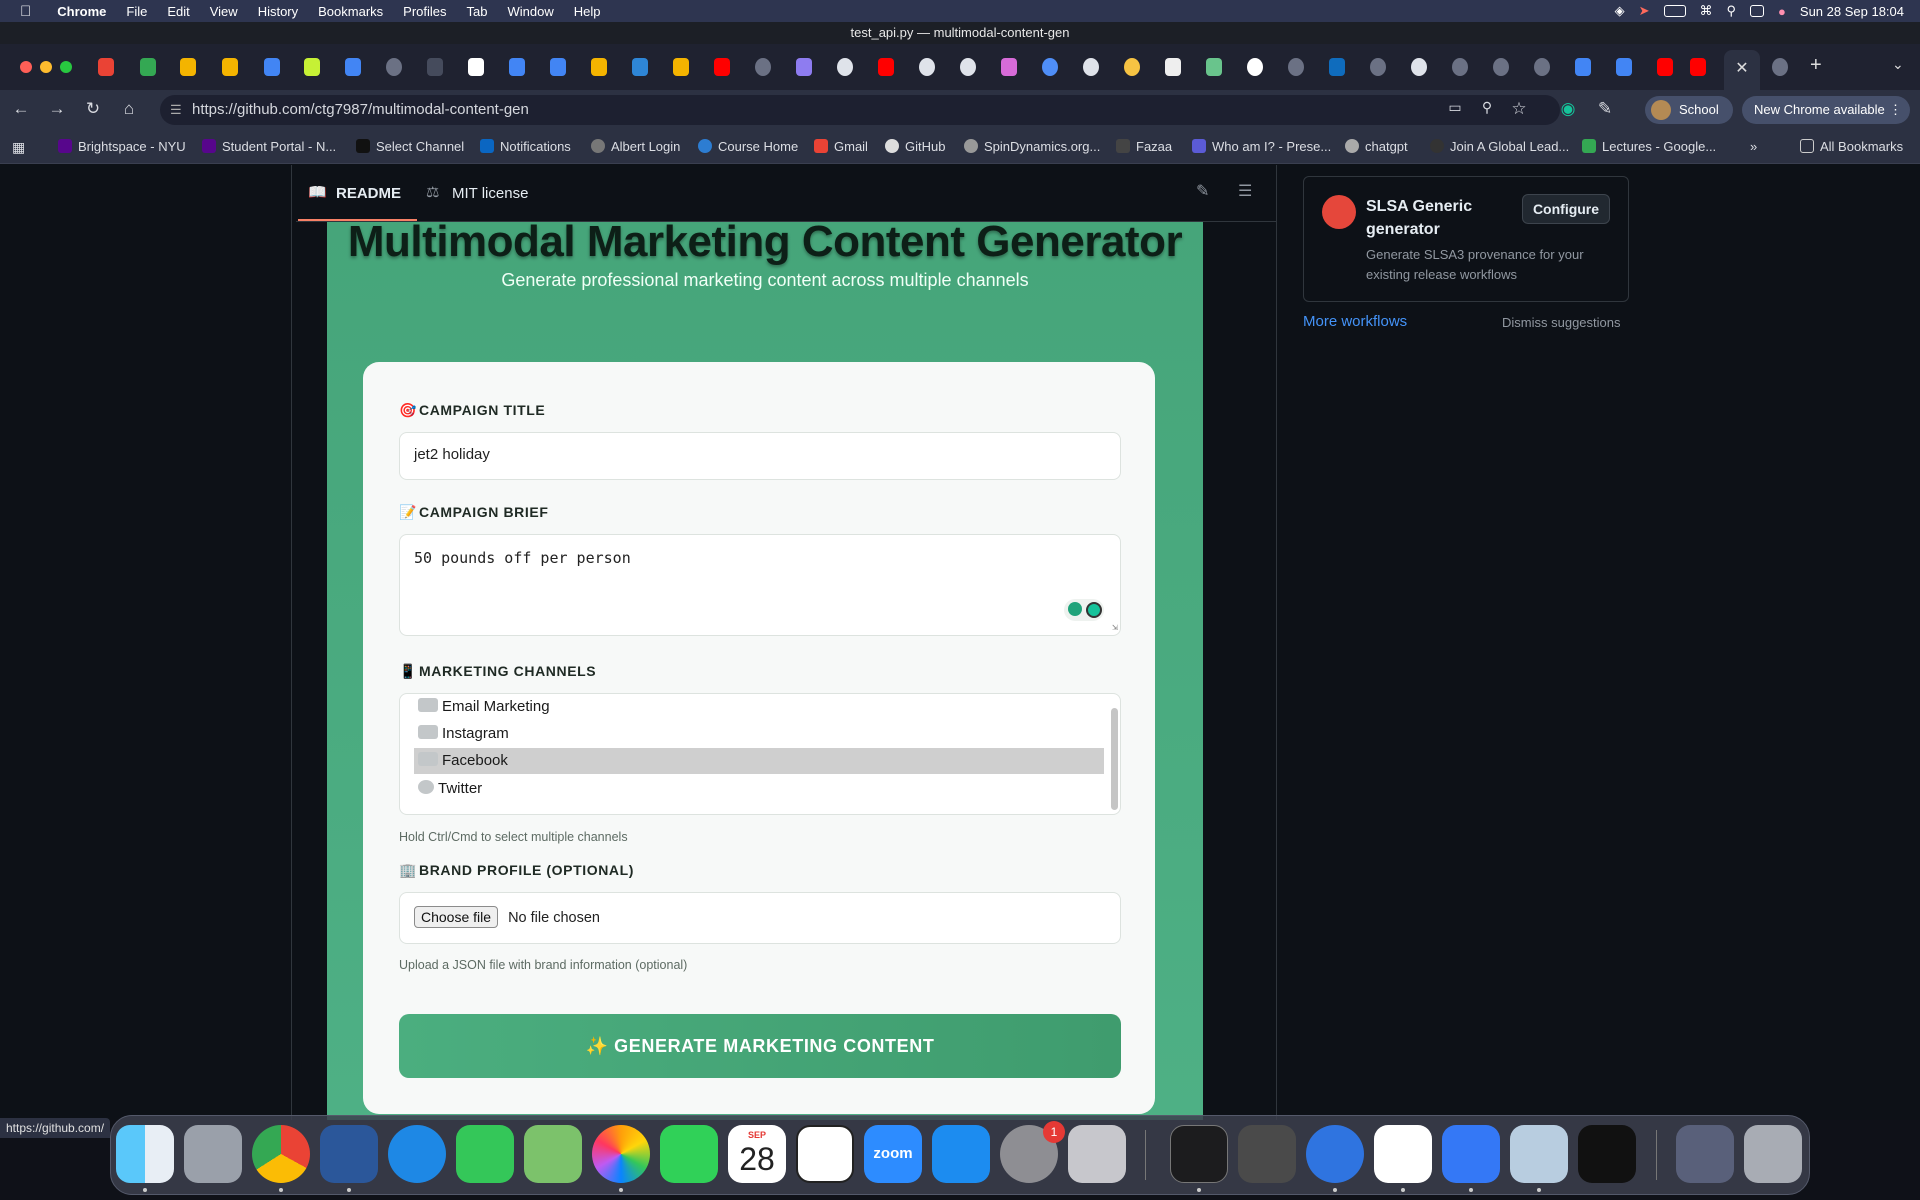  What do you see at coordinates (1757, 11) in the screenshot?
I see `control-center-icon` at bounding box center [1757, 11].